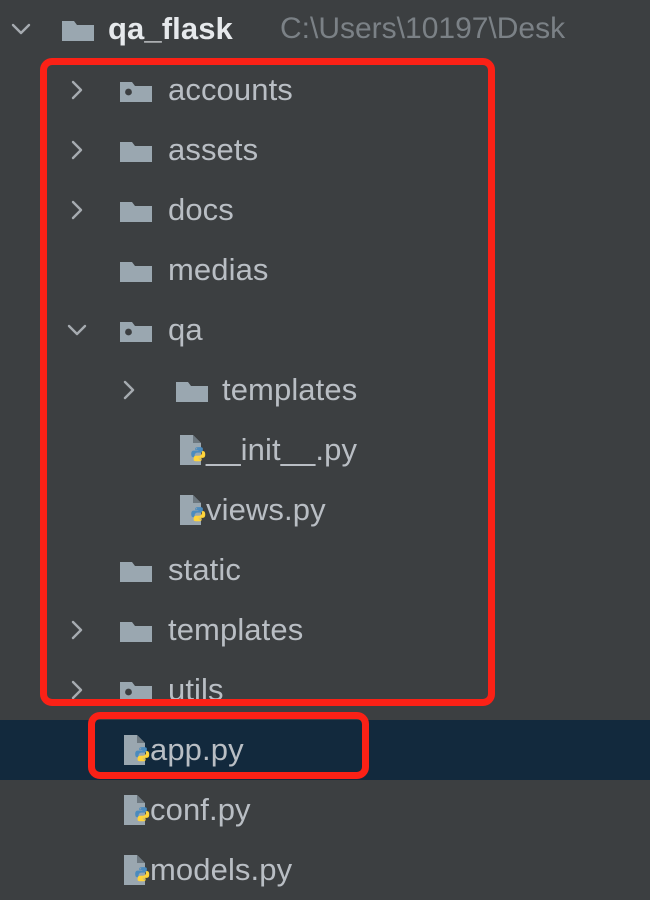 The image size is (650, 900). I want to click on tree-row: views.py, so click(325, 510).